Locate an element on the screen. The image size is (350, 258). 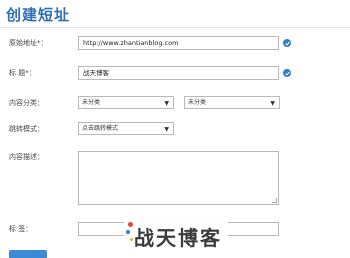
title-input: 战天博客 is located at coordinates (178, 73).